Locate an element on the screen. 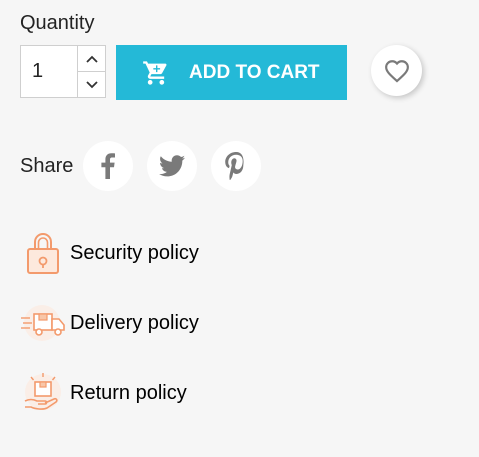 Image resolution: width=479 pixels, height=457 pixels. quantity-input is located at coordinates (49, 71).